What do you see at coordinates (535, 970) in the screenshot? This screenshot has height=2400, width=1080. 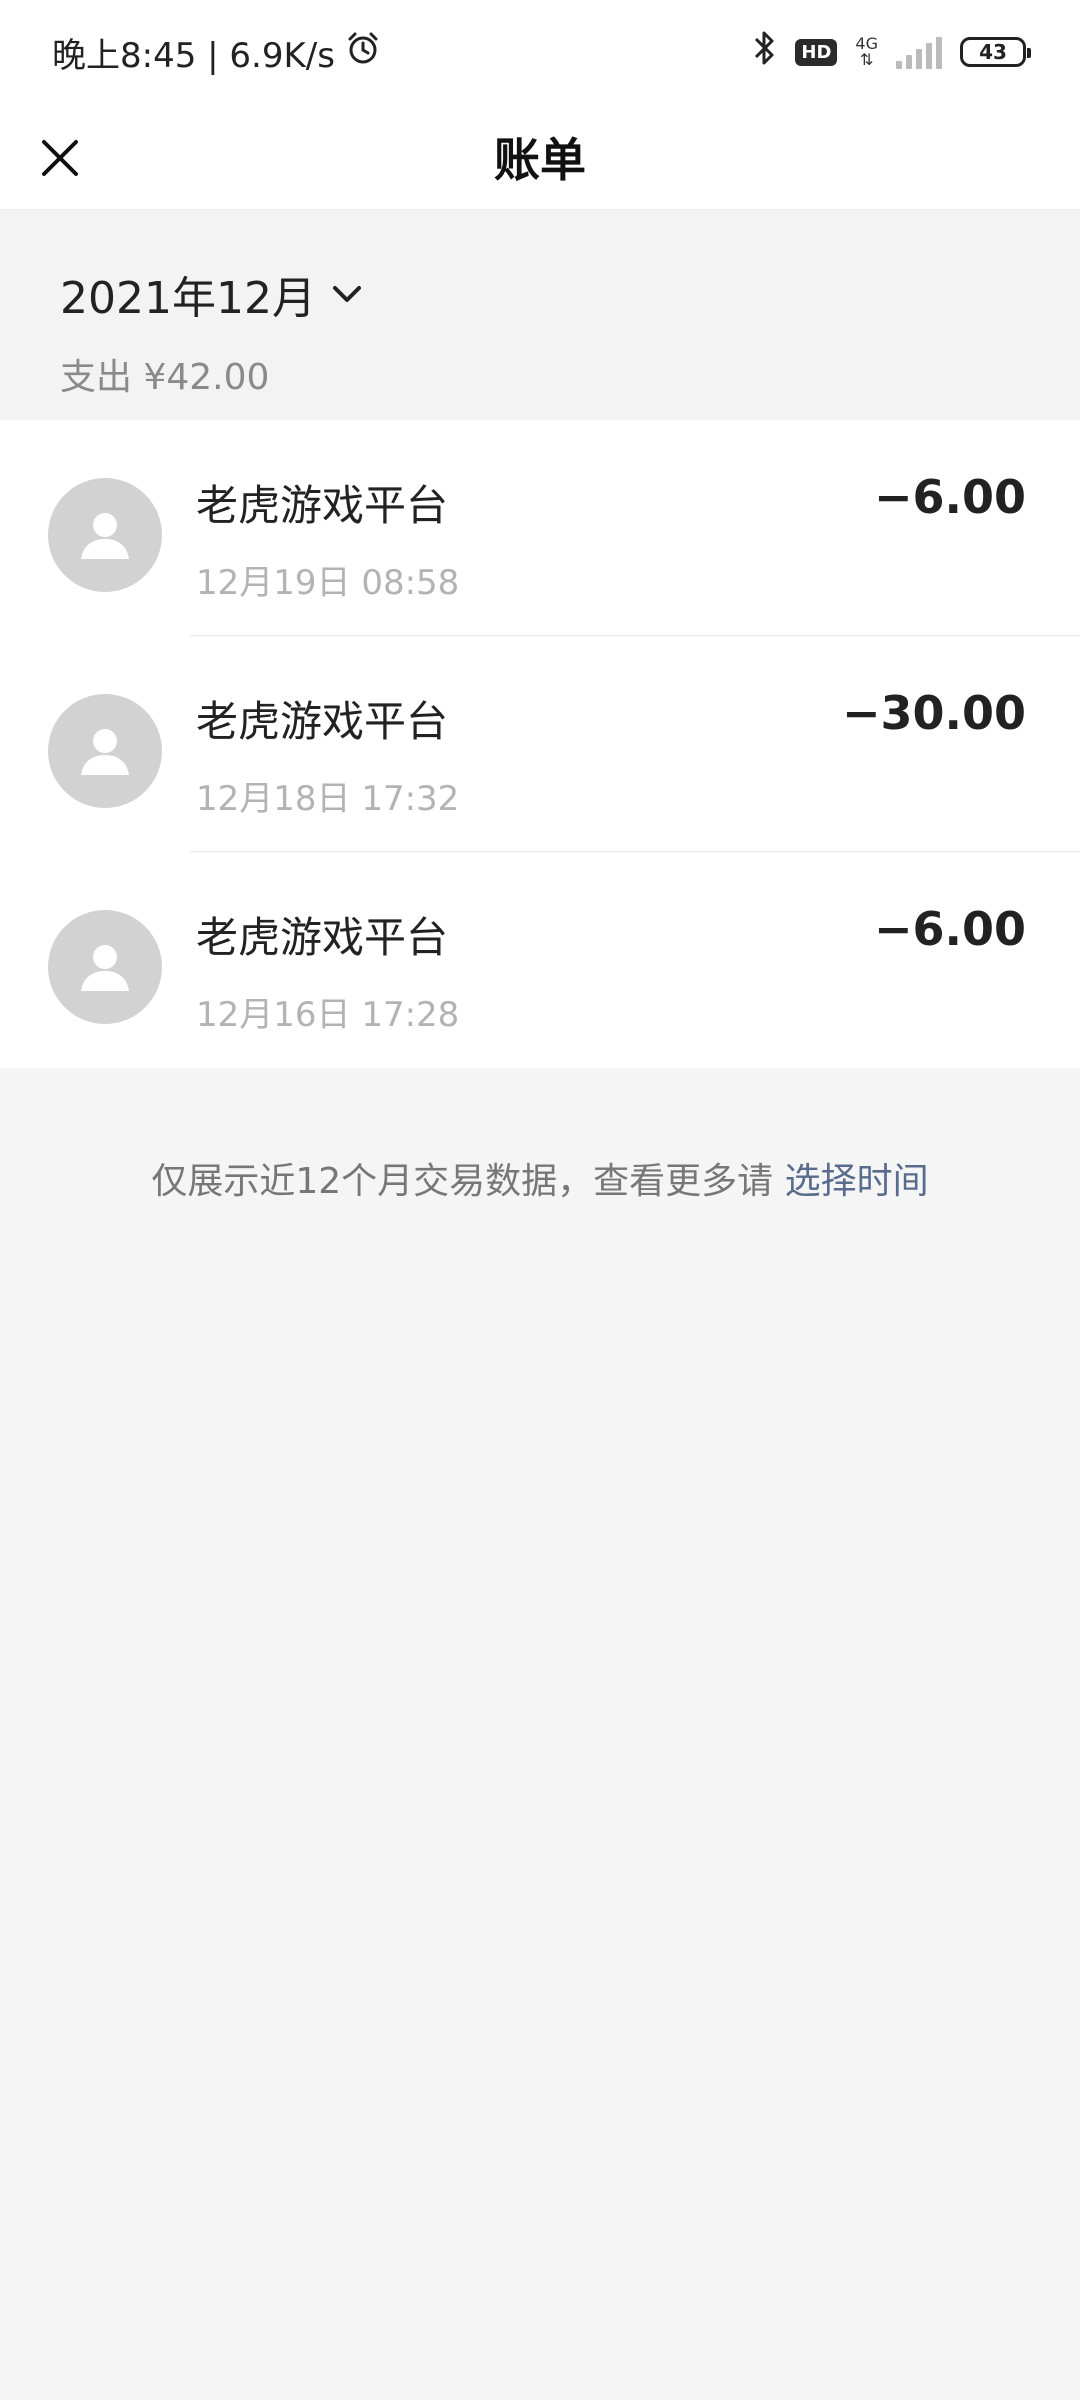 I see `transaction-body: 老虎游戏平台 12月16日 17:28` at bounding box center [535, 970].